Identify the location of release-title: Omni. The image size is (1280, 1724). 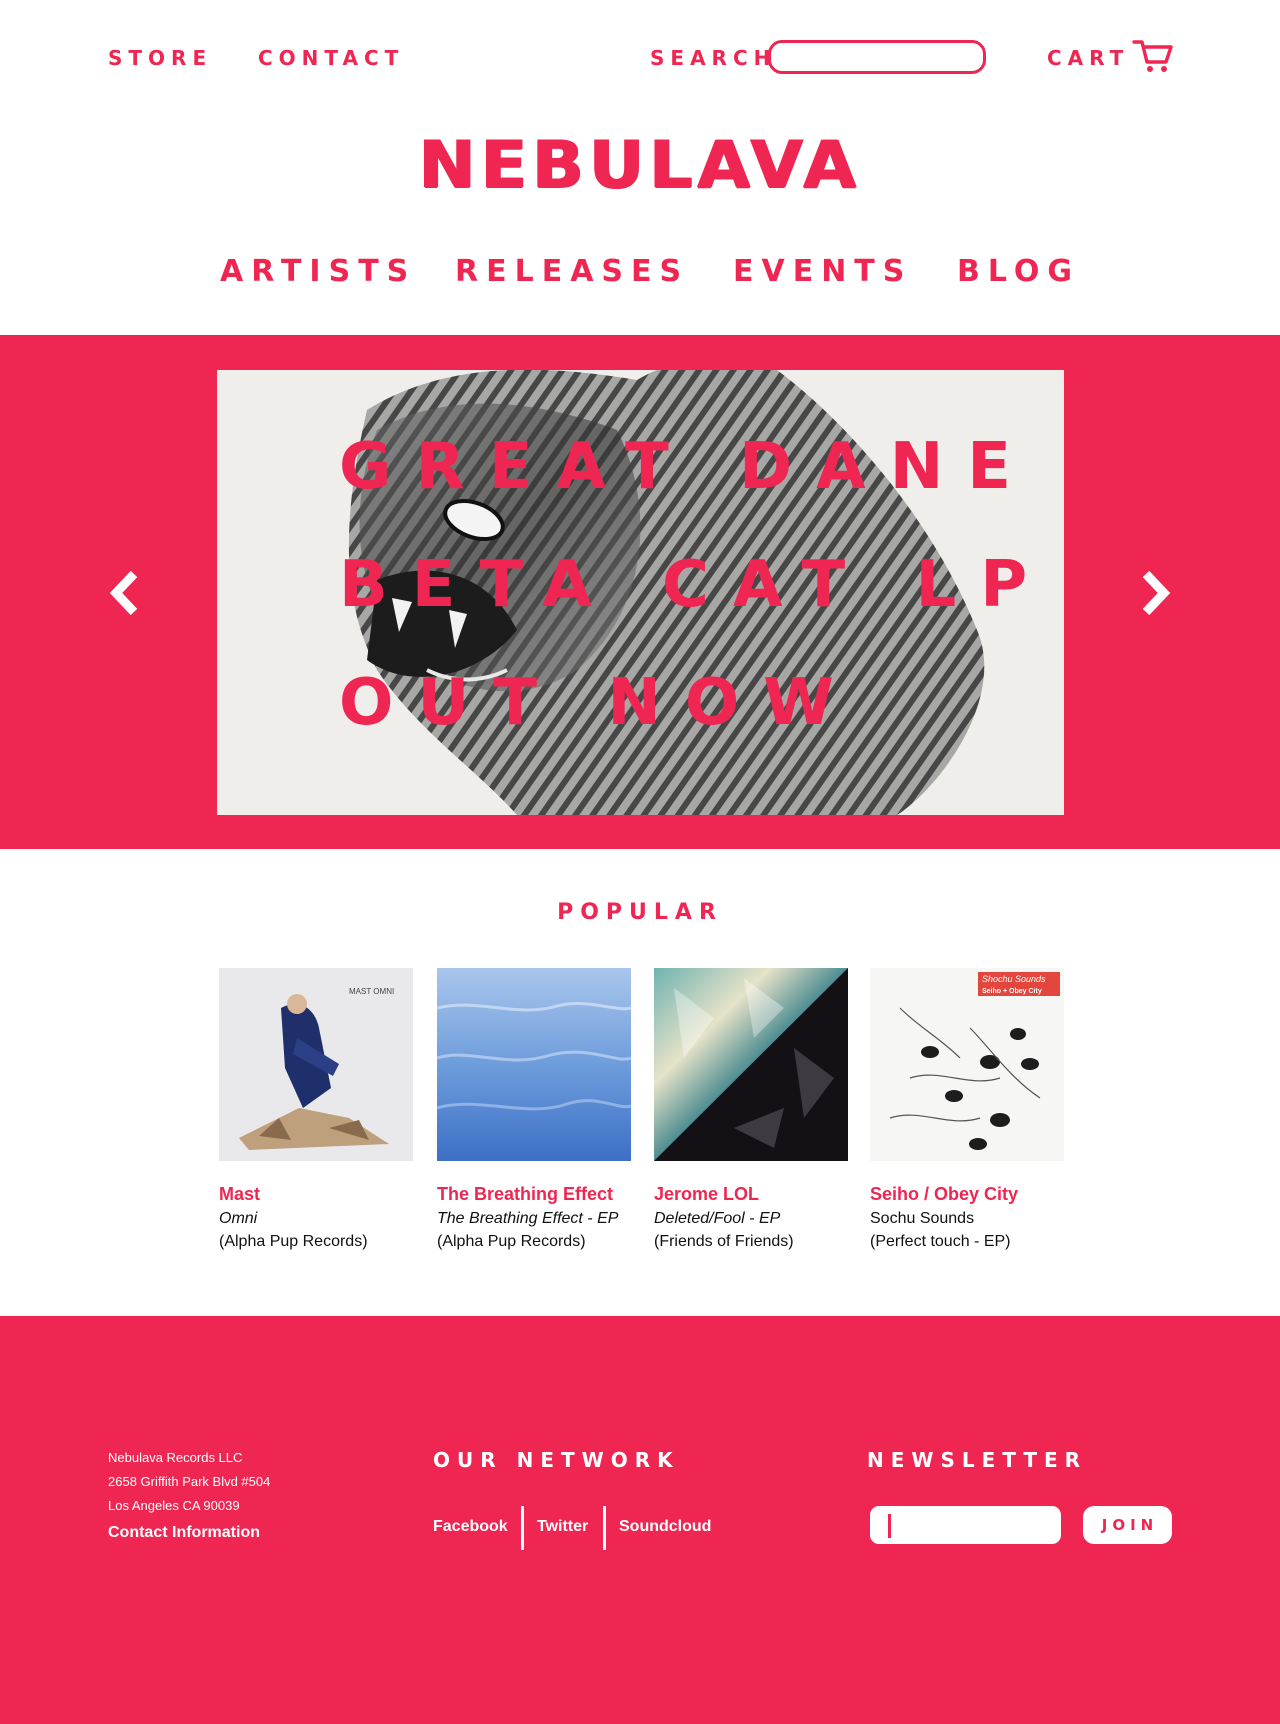
(238, 1218).